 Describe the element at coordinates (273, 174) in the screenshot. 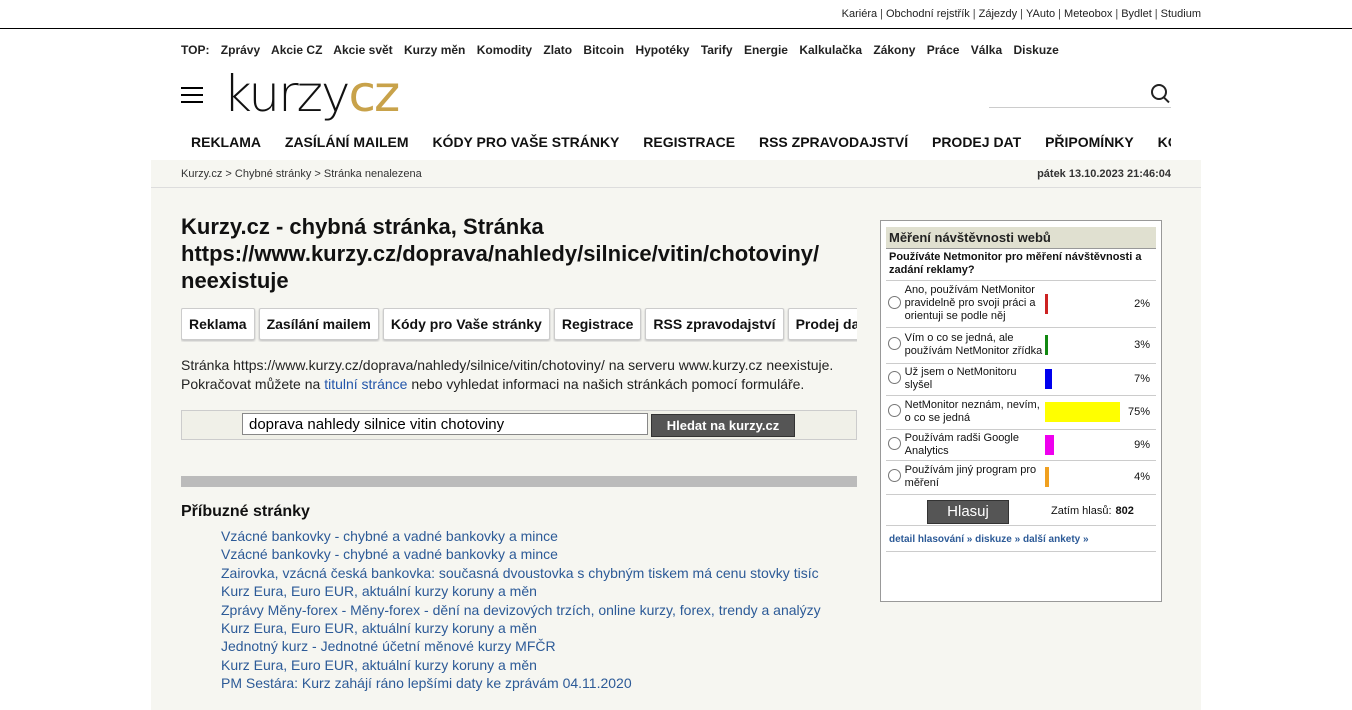

I see `breadcrumb-item: Chybné stránky` at that location.